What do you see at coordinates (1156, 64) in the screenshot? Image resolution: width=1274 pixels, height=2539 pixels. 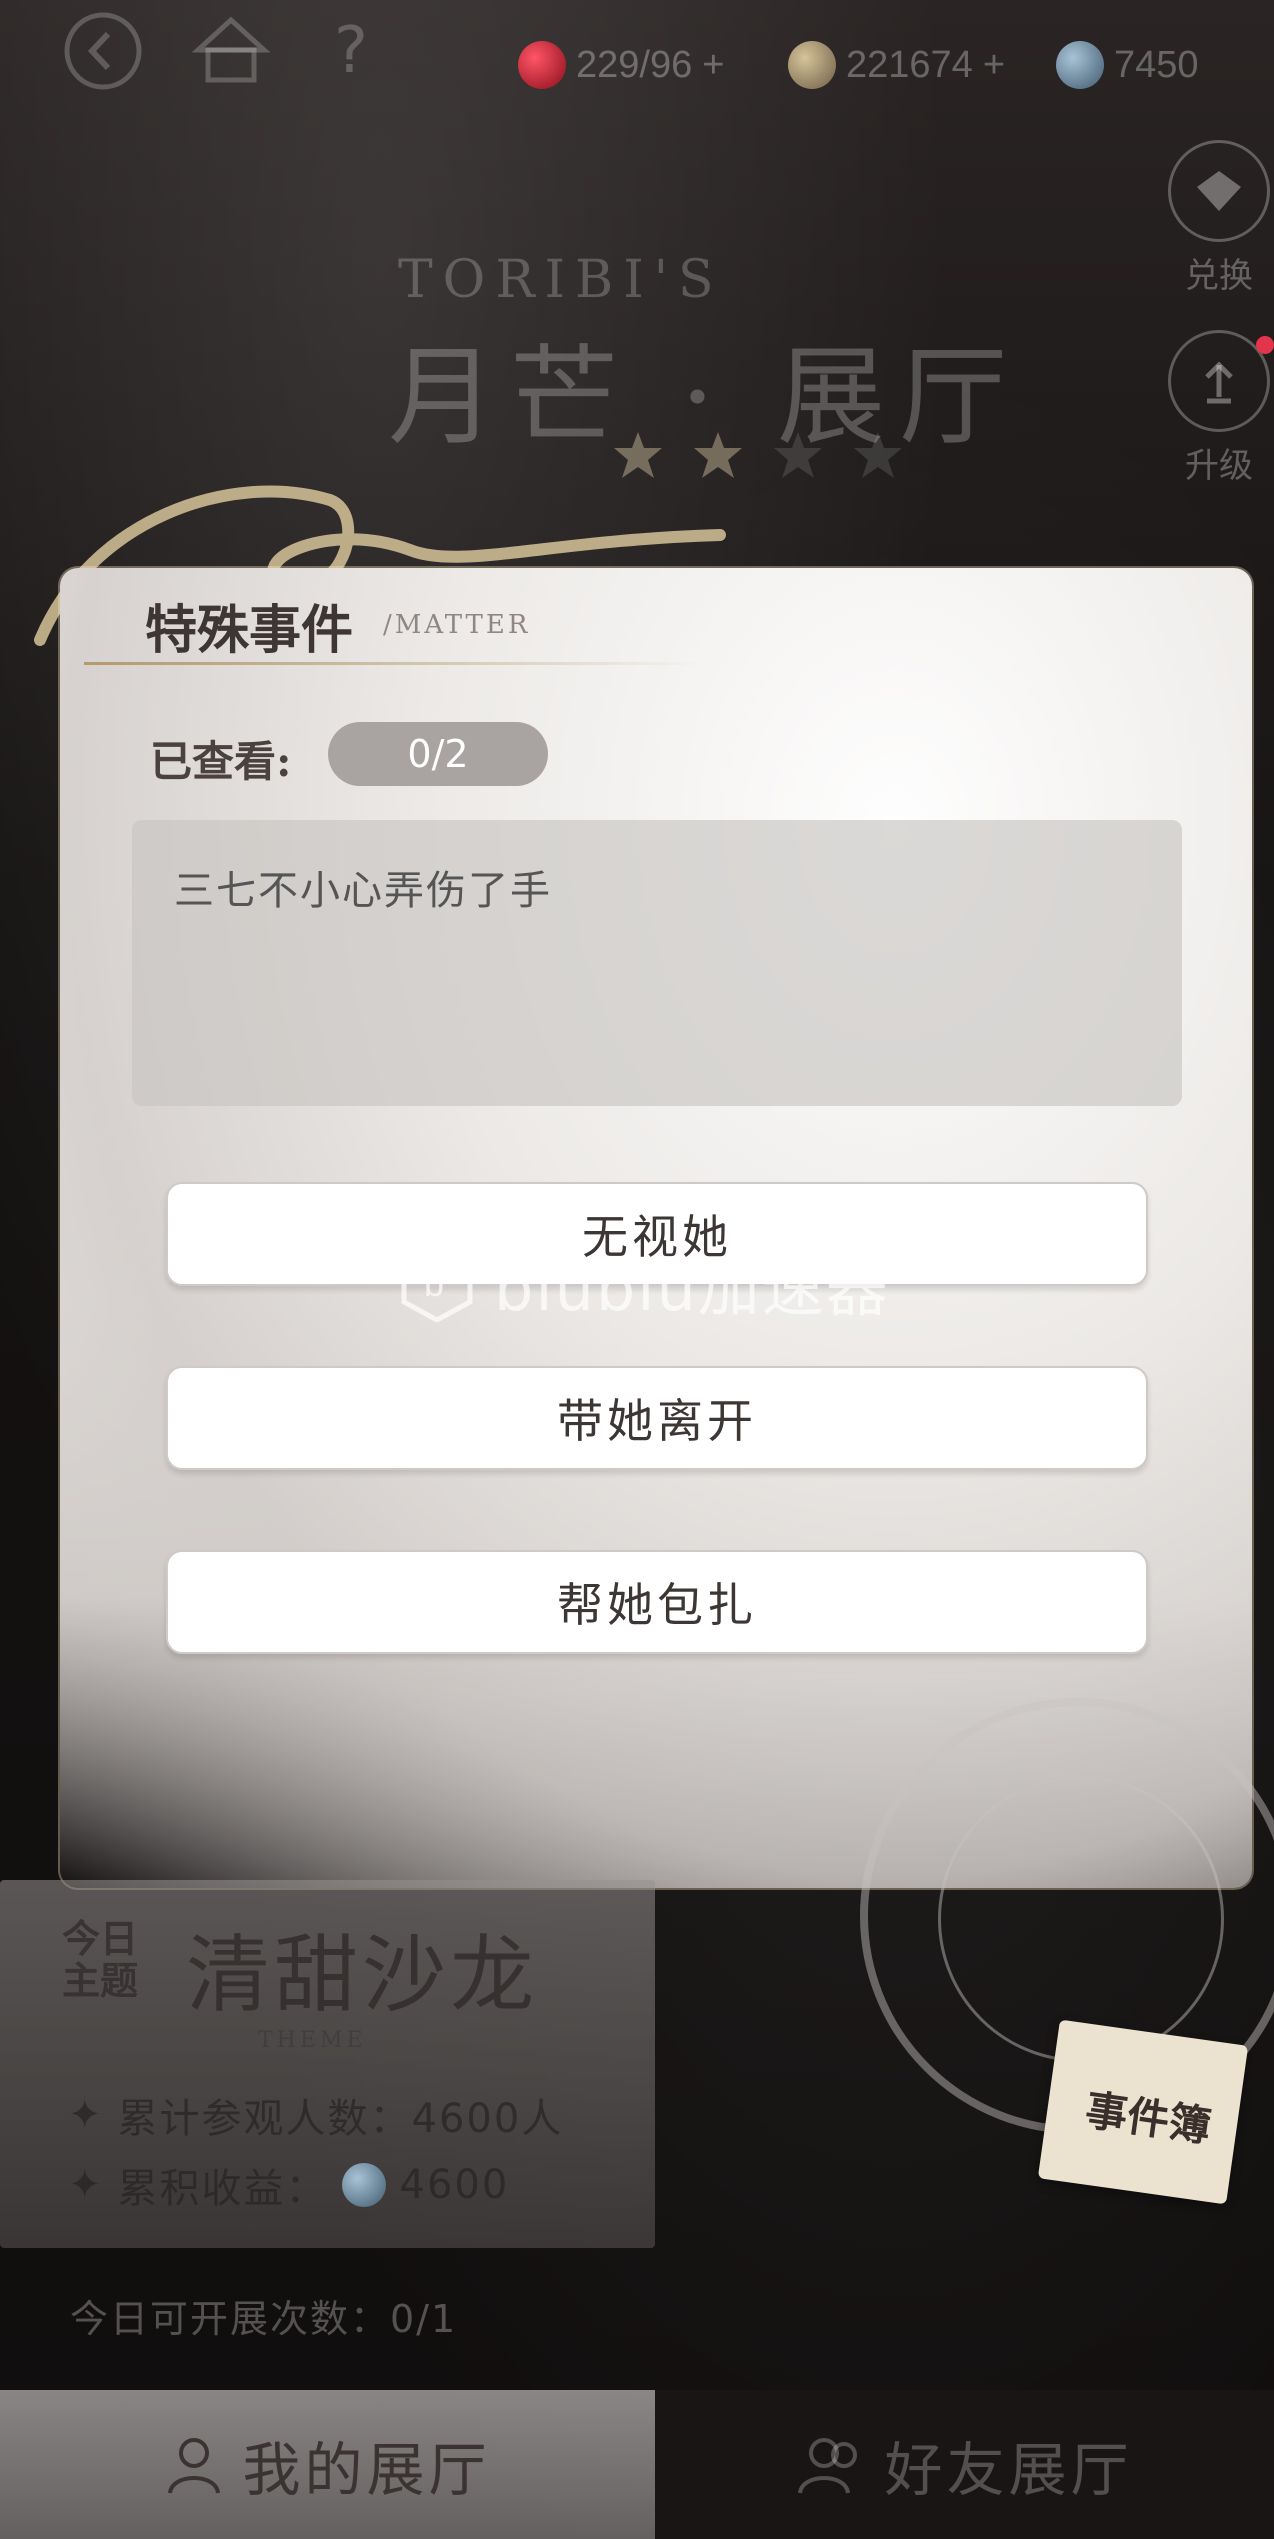 I see `gem-value: 7450` at bounding box center [1156, 64].